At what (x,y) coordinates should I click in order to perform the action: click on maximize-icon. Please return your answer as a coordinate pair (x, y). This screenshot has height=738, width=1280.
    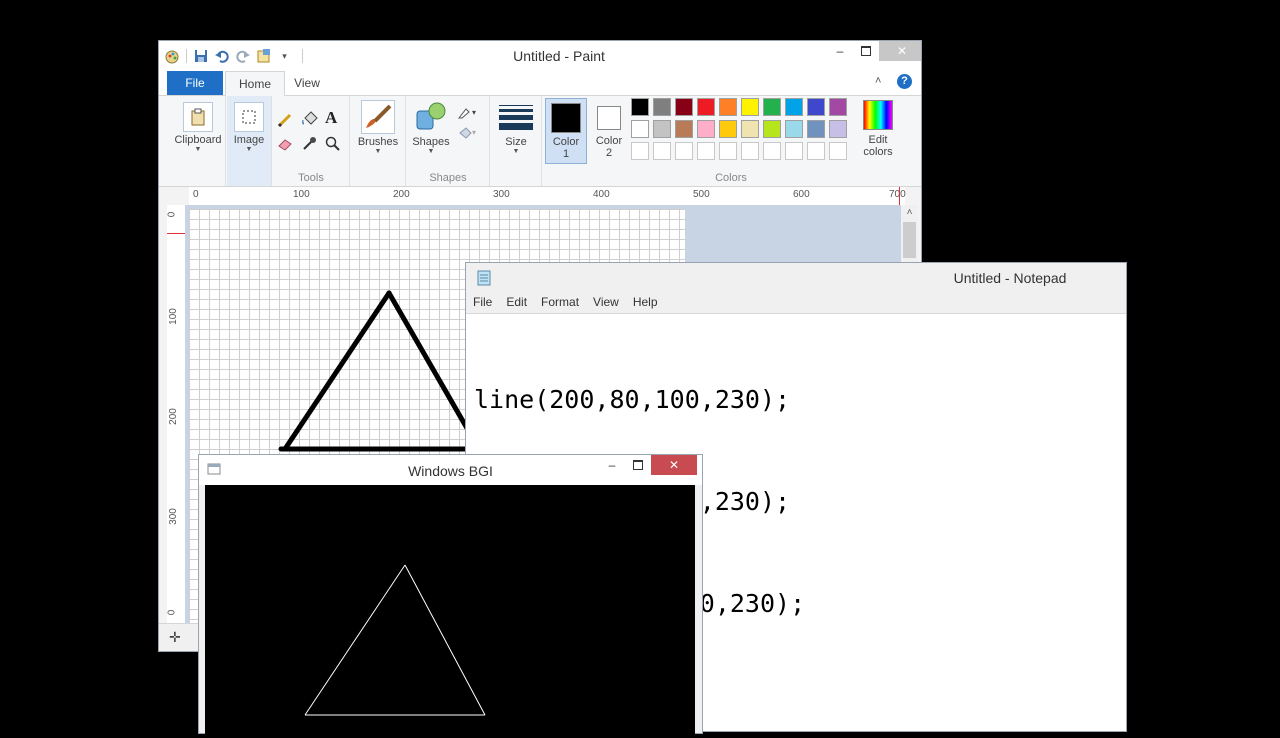
    Looking at the image, I should click on (638, 465).